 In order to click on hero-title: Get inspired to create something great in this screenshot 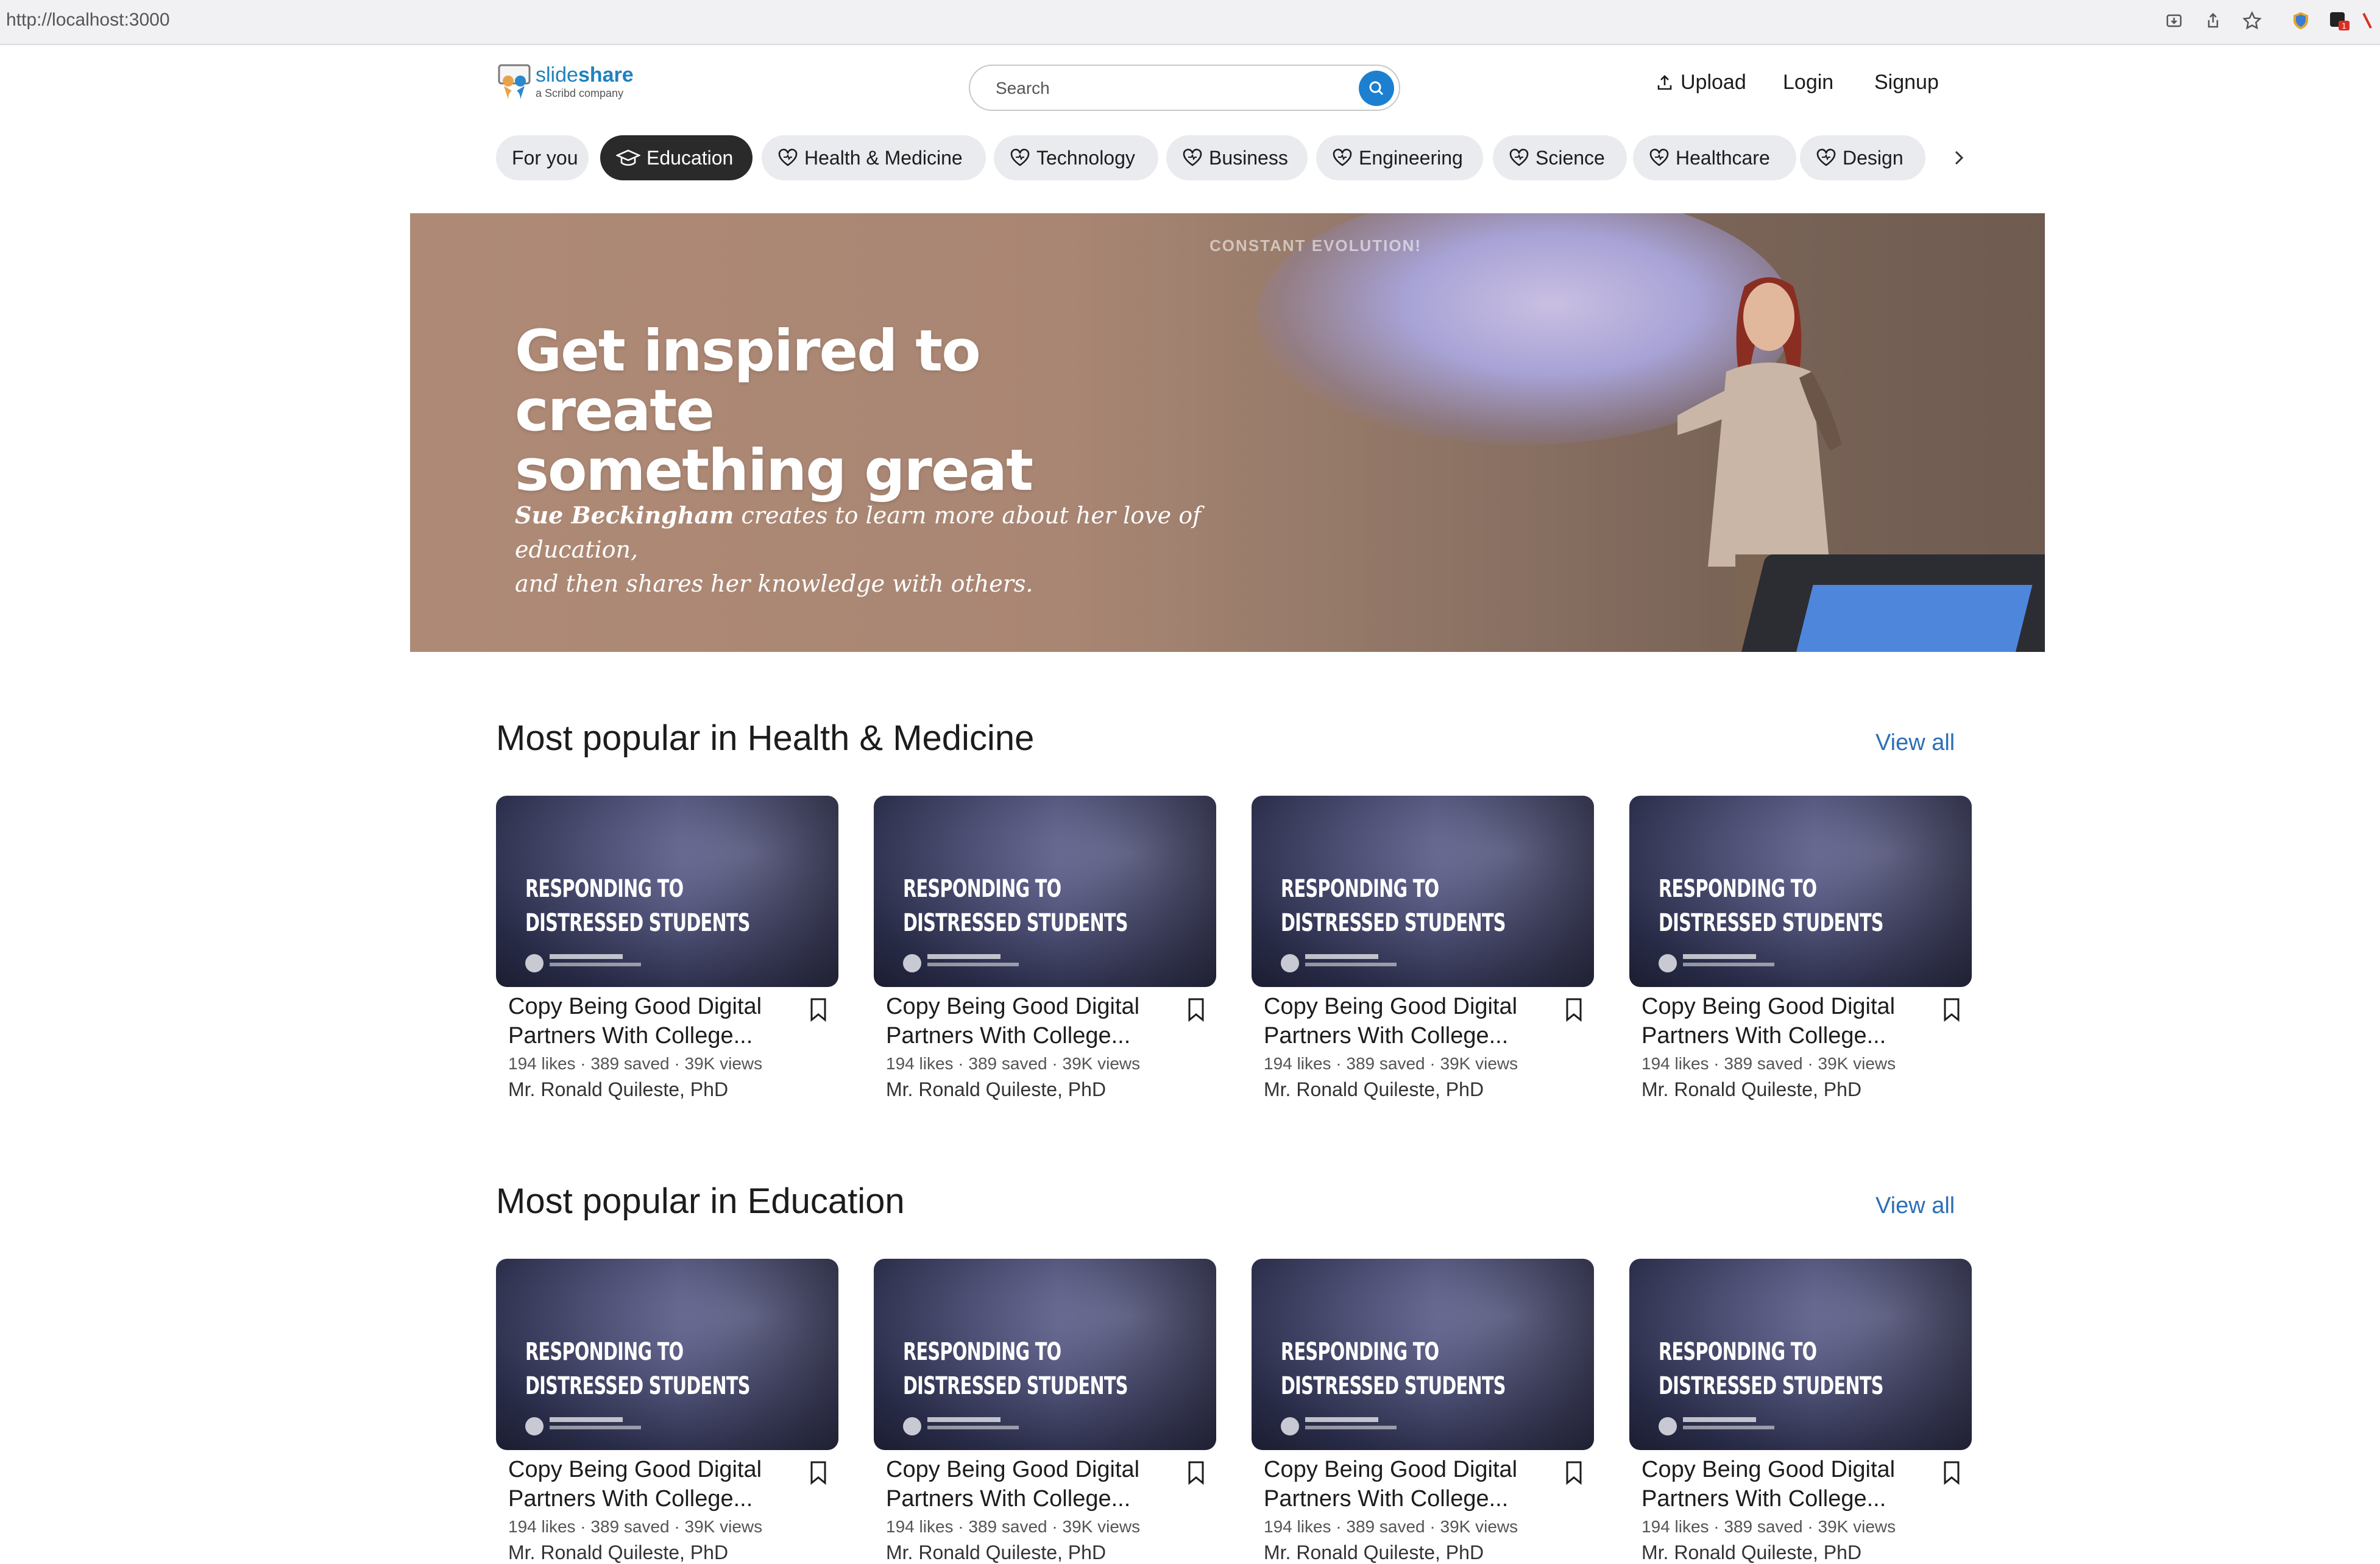, I will do `click(850, 411)`.